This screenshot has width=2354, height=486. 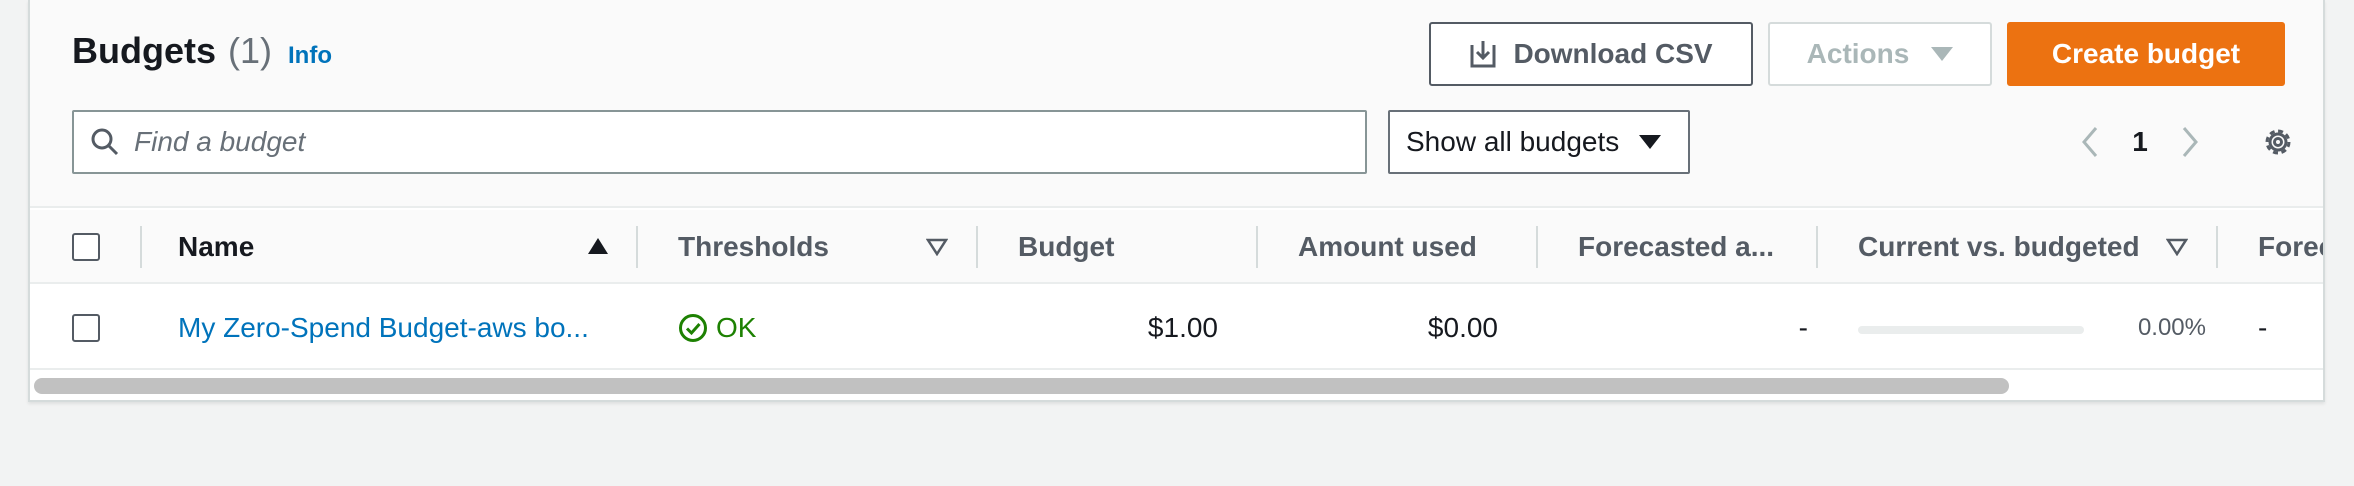 I want to click on threshold-status-label: OK, so click(x=736, y=327).